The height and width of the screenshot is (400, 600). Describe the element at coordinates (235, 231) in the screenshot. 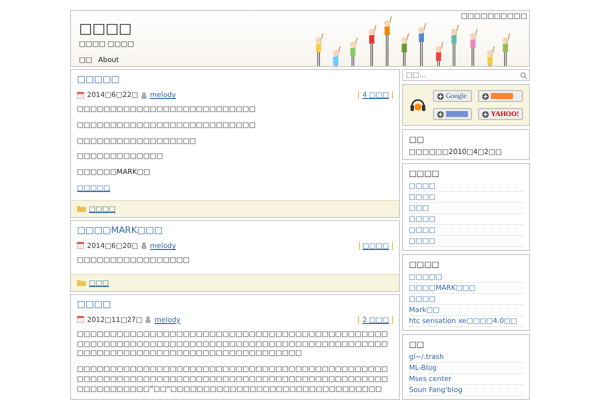

I see `post-title: □□□□MARK□□□` at that location.